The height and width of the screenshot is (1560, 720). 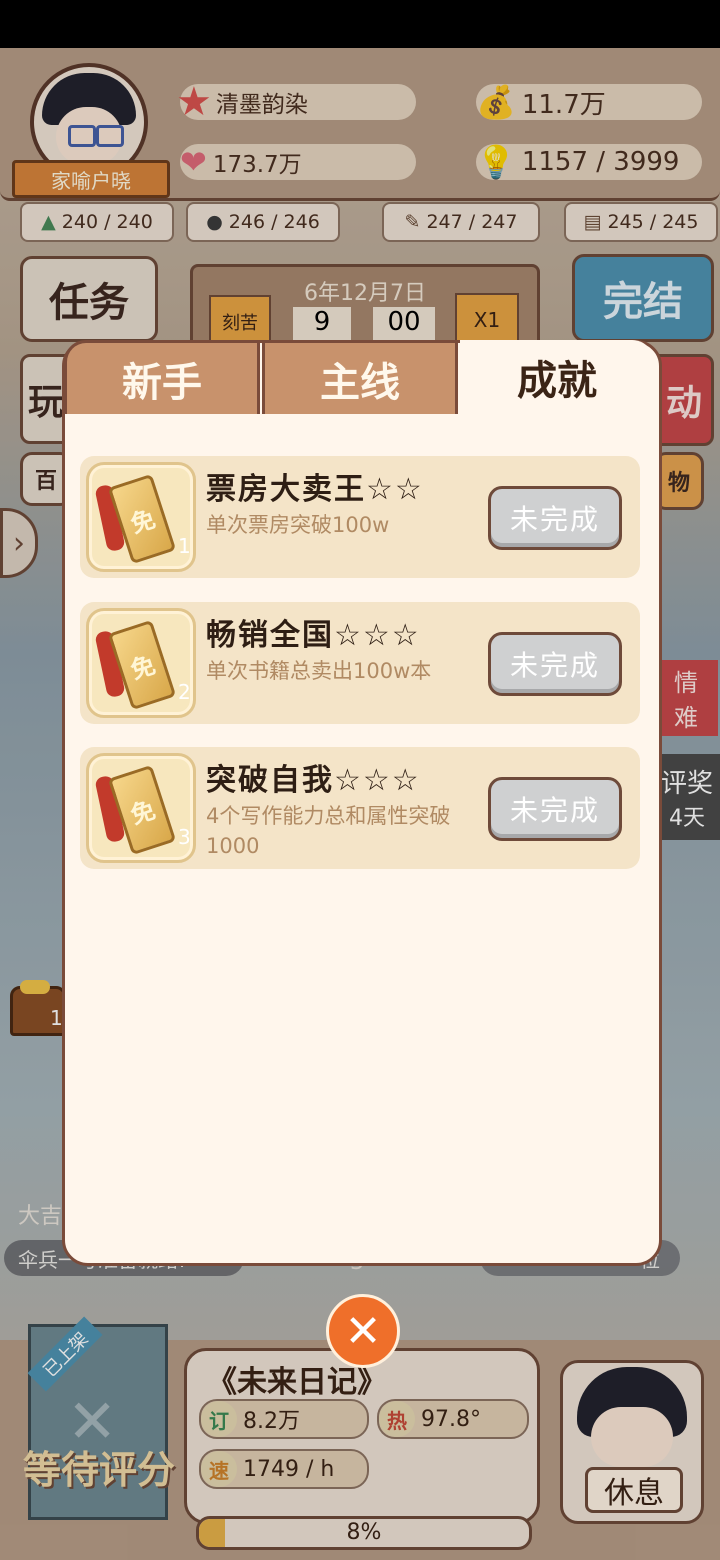 I want to click on tab-achievement: 成就, so click(x=557, y=377).